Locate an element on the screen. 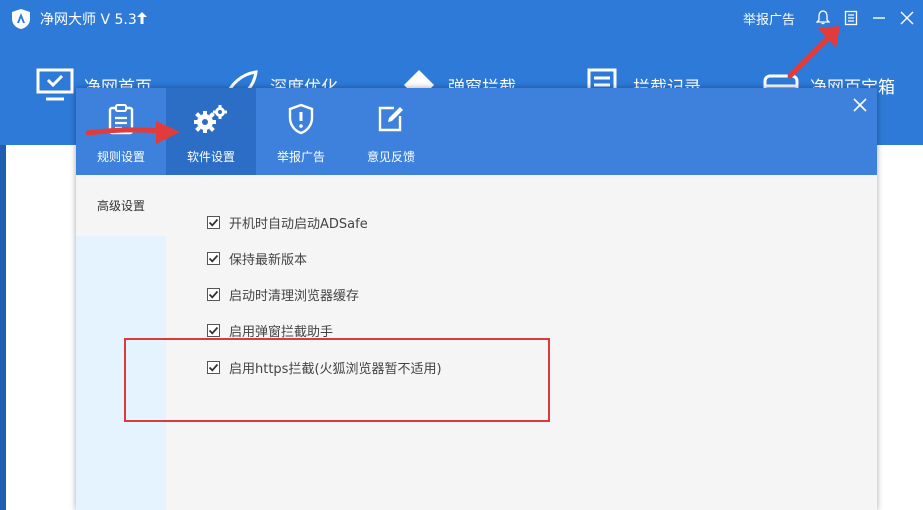  option-keep-latest: 保持最新版本 is located at coordinates (257, 258).